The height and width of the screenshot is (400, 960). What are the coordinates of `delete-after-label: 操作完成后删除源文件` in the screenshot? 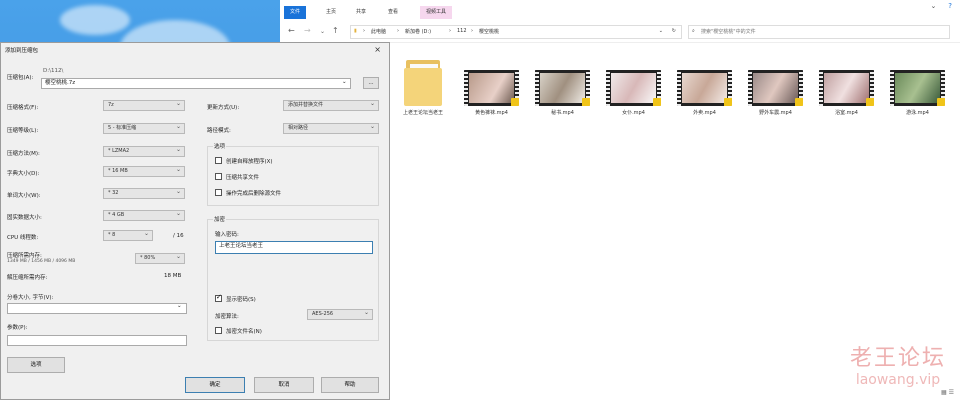 It's located at (254, 194).